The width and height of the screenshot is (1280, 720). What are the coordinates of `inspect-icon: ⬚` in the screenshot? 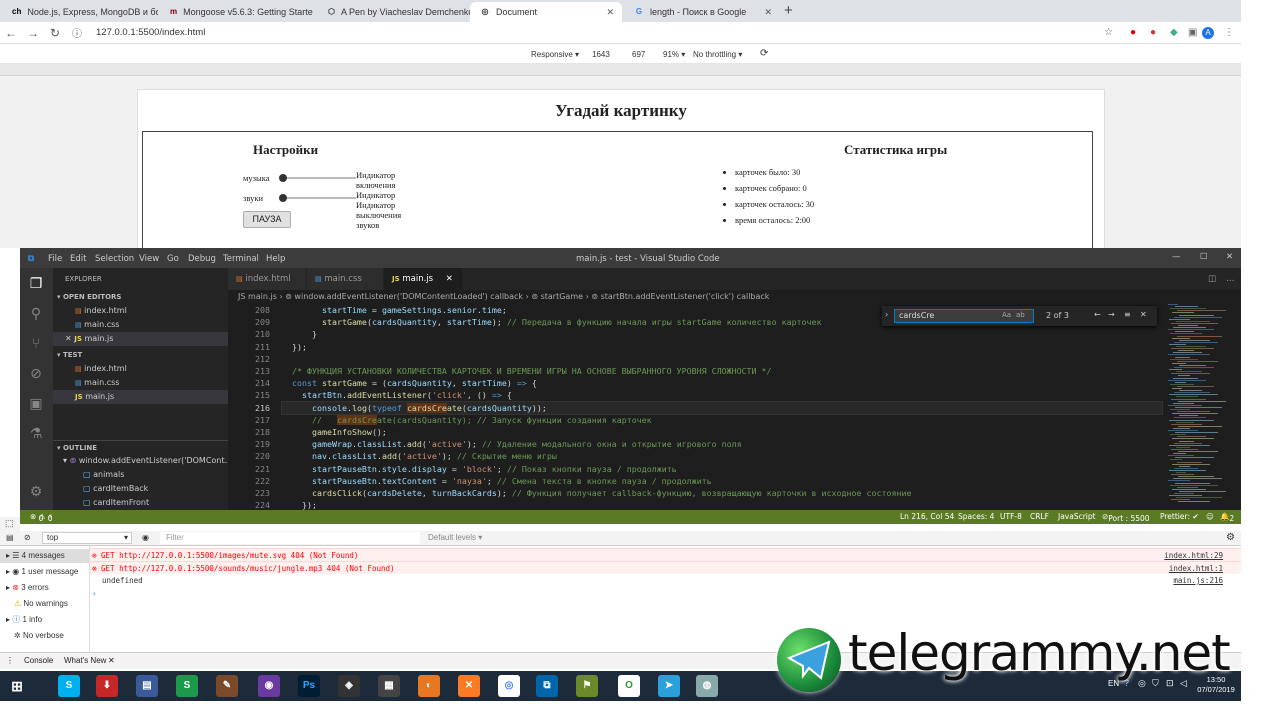 It's located at (9, 523).